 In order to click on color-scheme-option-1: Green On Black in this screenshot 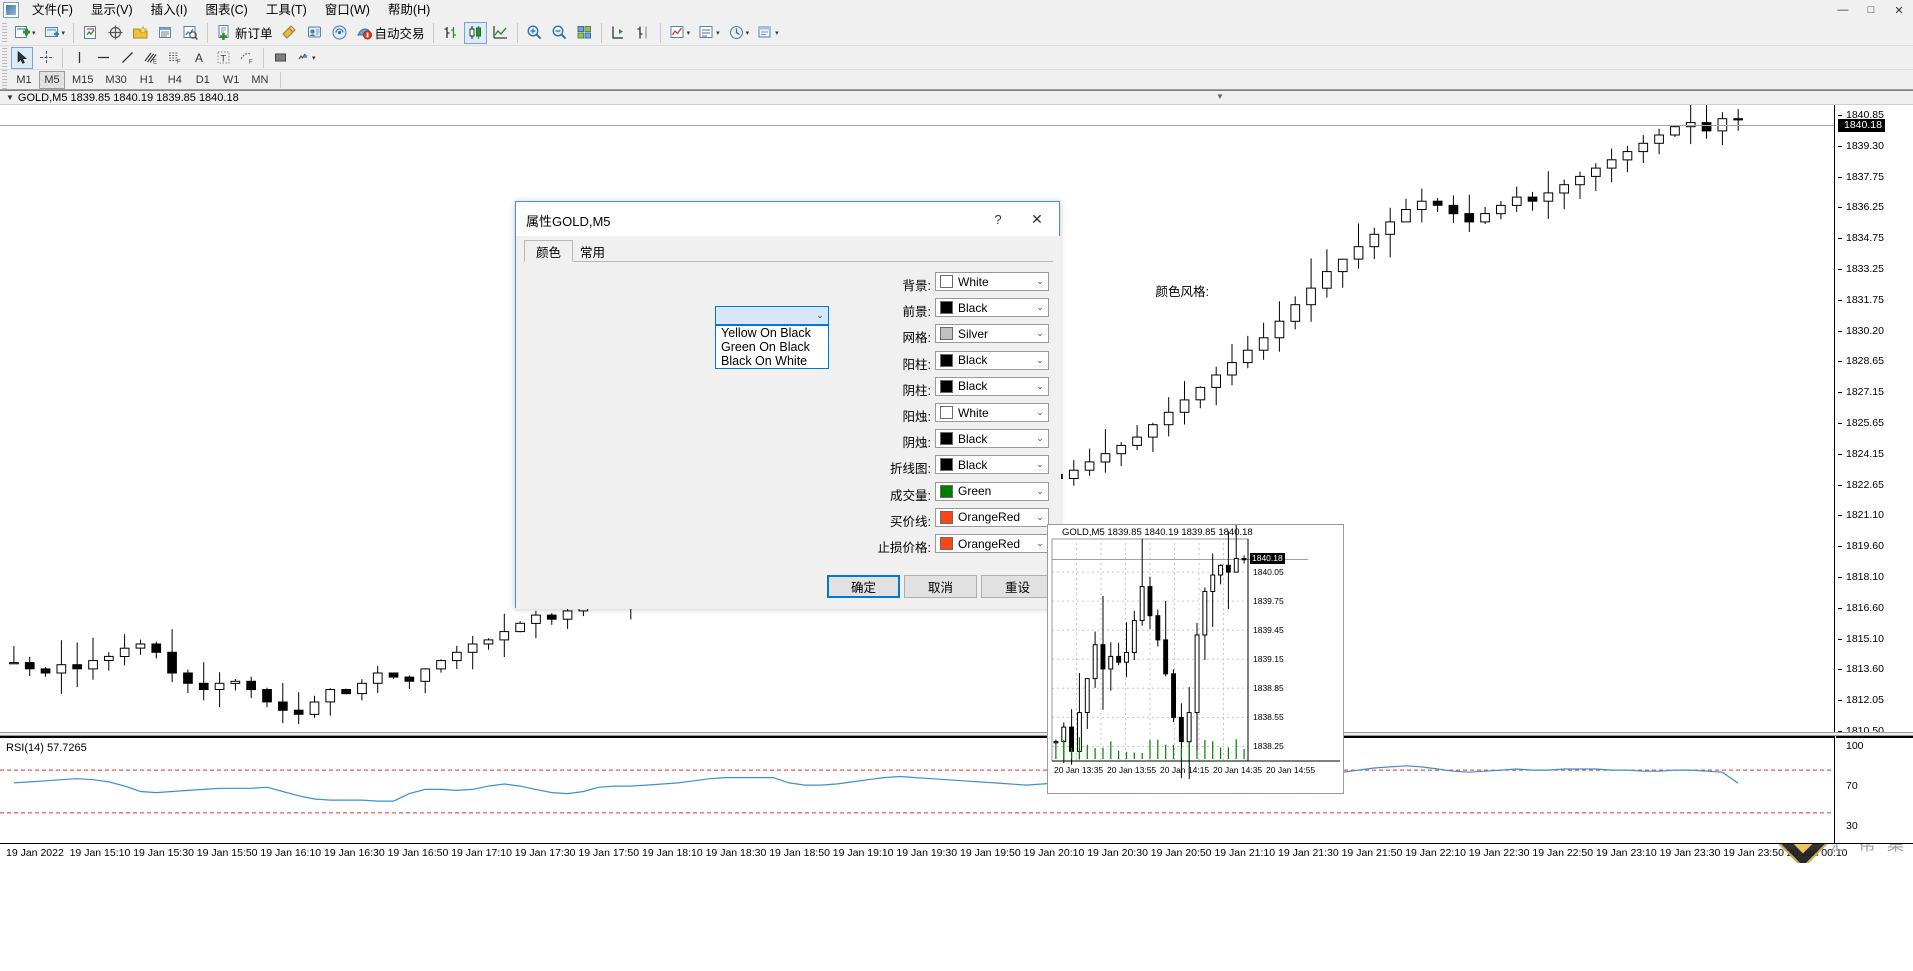, I will do `click(772, 347)`.